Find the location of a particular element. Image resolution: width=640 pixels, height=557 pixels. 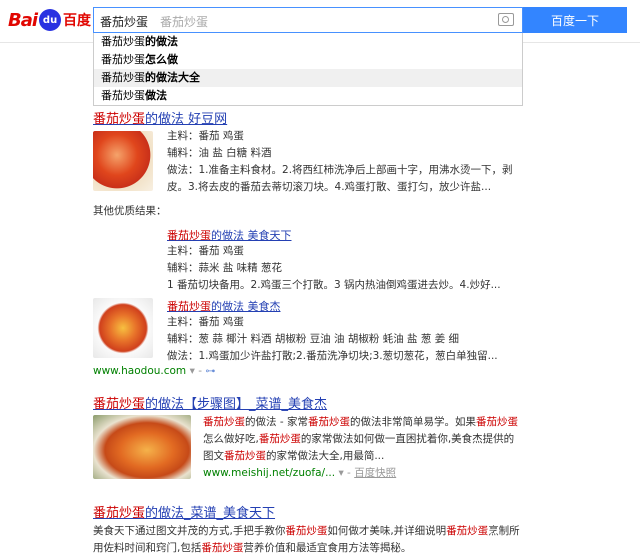

result-meishijie-steps: 番茄炒蛋的做法【步骤图】_菜谱_美食杰 is located at coordinates (210, 402).